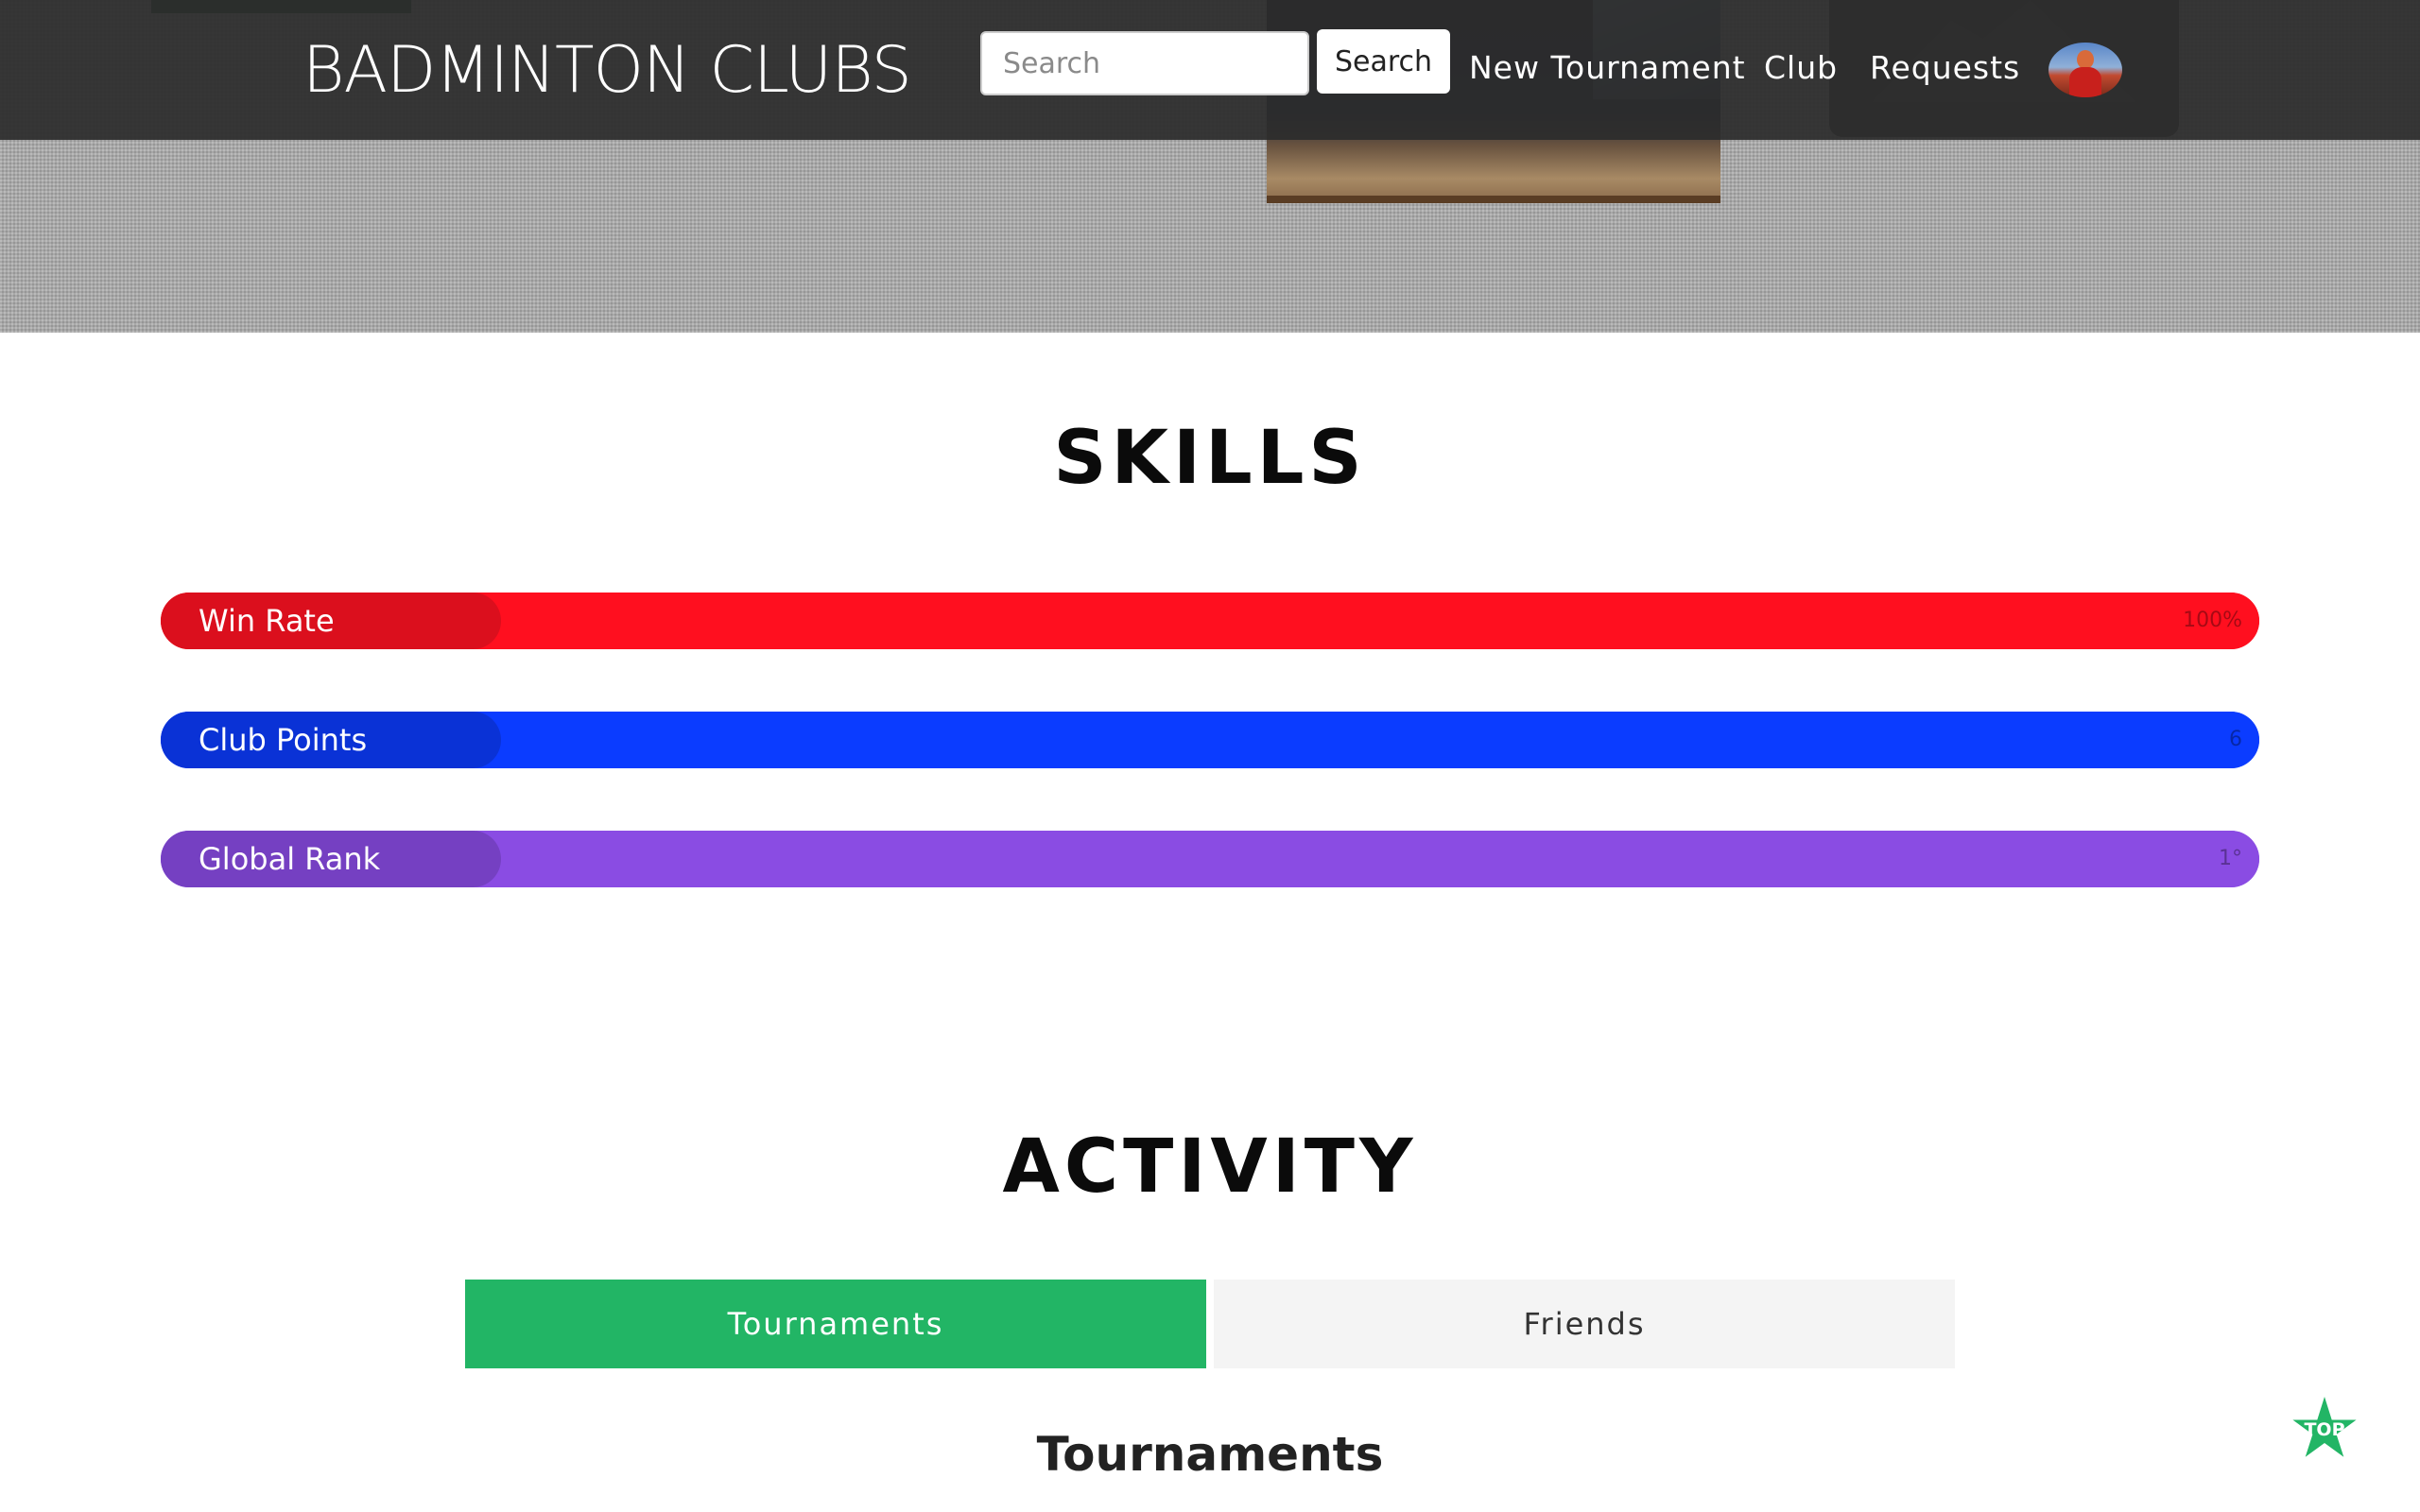 The image size is (2420, 1512). I want to click on search-button: Search, so click(1383, 61).